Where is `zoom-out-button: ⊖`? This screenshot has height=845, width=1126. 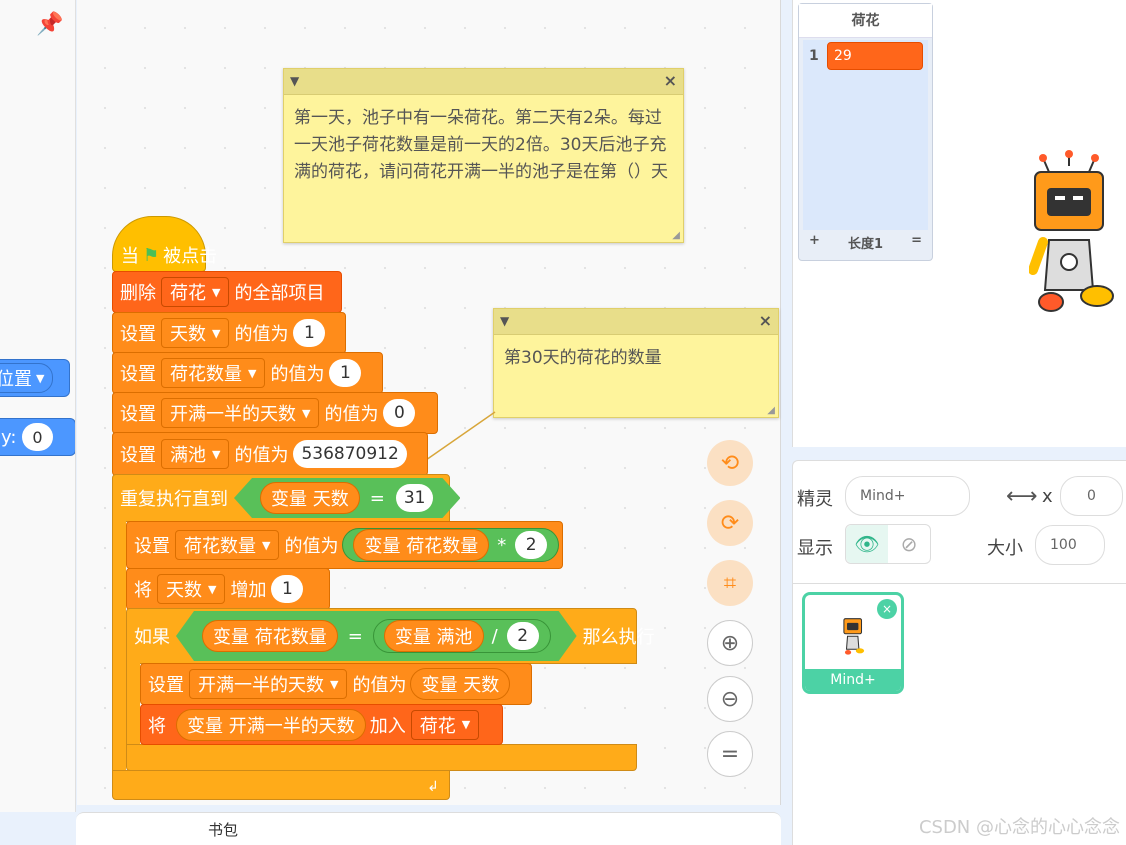 zoom-out-button: ⊖ is located at coordinates (730, 699).